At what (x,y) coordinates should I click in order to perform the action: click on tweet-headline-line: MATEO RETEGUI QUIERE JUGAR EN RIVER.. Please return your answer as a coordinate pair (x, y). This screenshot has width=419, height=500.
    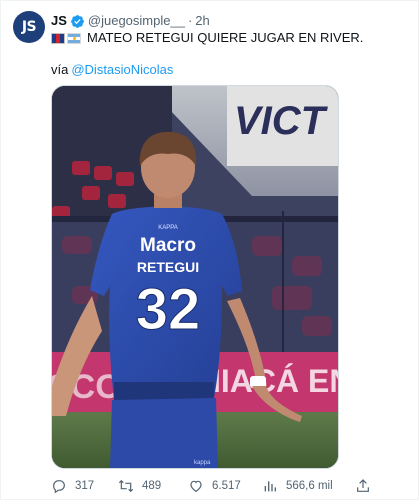
    Looking at the image, I should click on (207, 38).